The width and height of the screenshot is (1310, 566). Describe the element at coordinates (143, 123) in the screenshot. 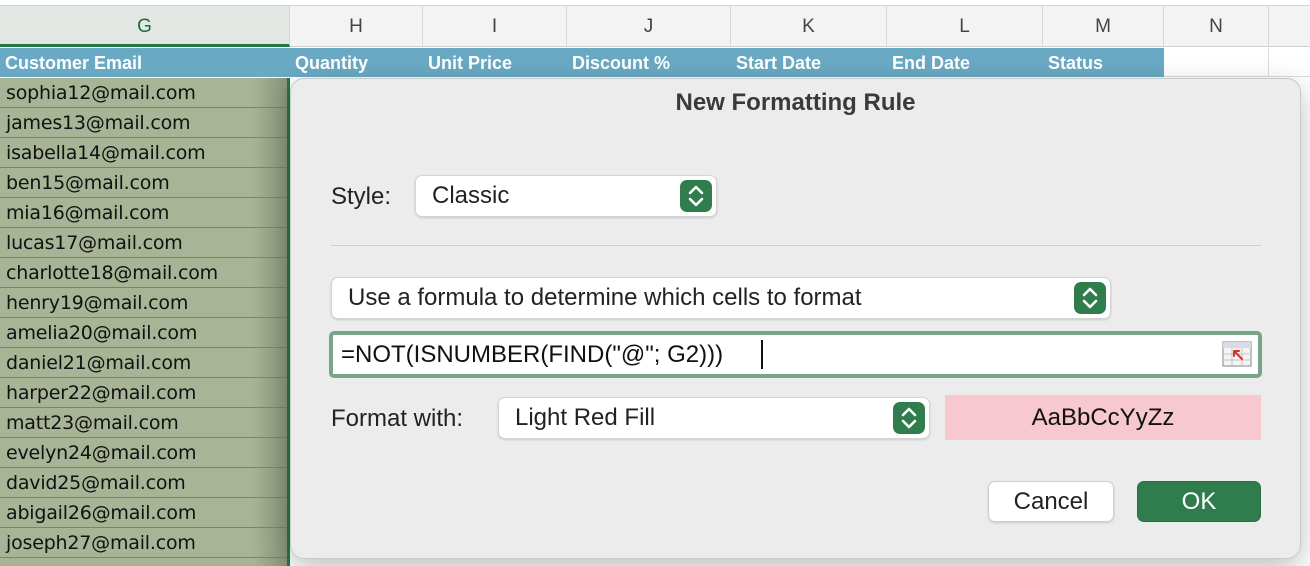

I see `email-cell: james13@mail.com` at that location.